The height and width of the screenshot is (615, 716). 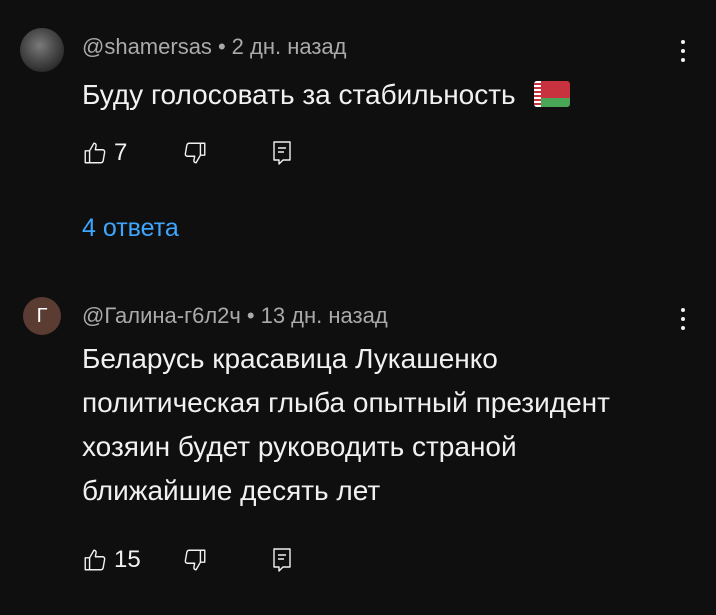 What do you see at coordinates (130, 228) in the screenshot?
I see `replies-link: 4 ответа` at bounding box center [130, 228].